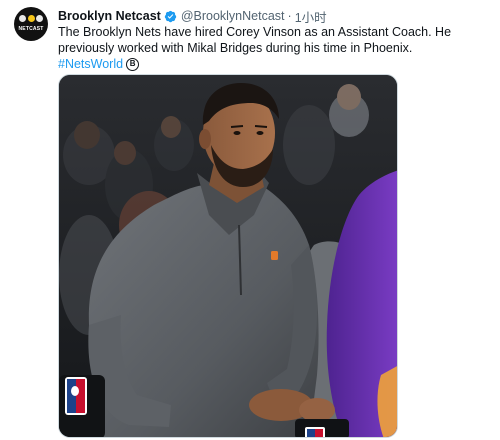  I want to click on tweet-header: Brooklyn Netcast @BrooklynNetcast · 1小时, so click(192, 16).